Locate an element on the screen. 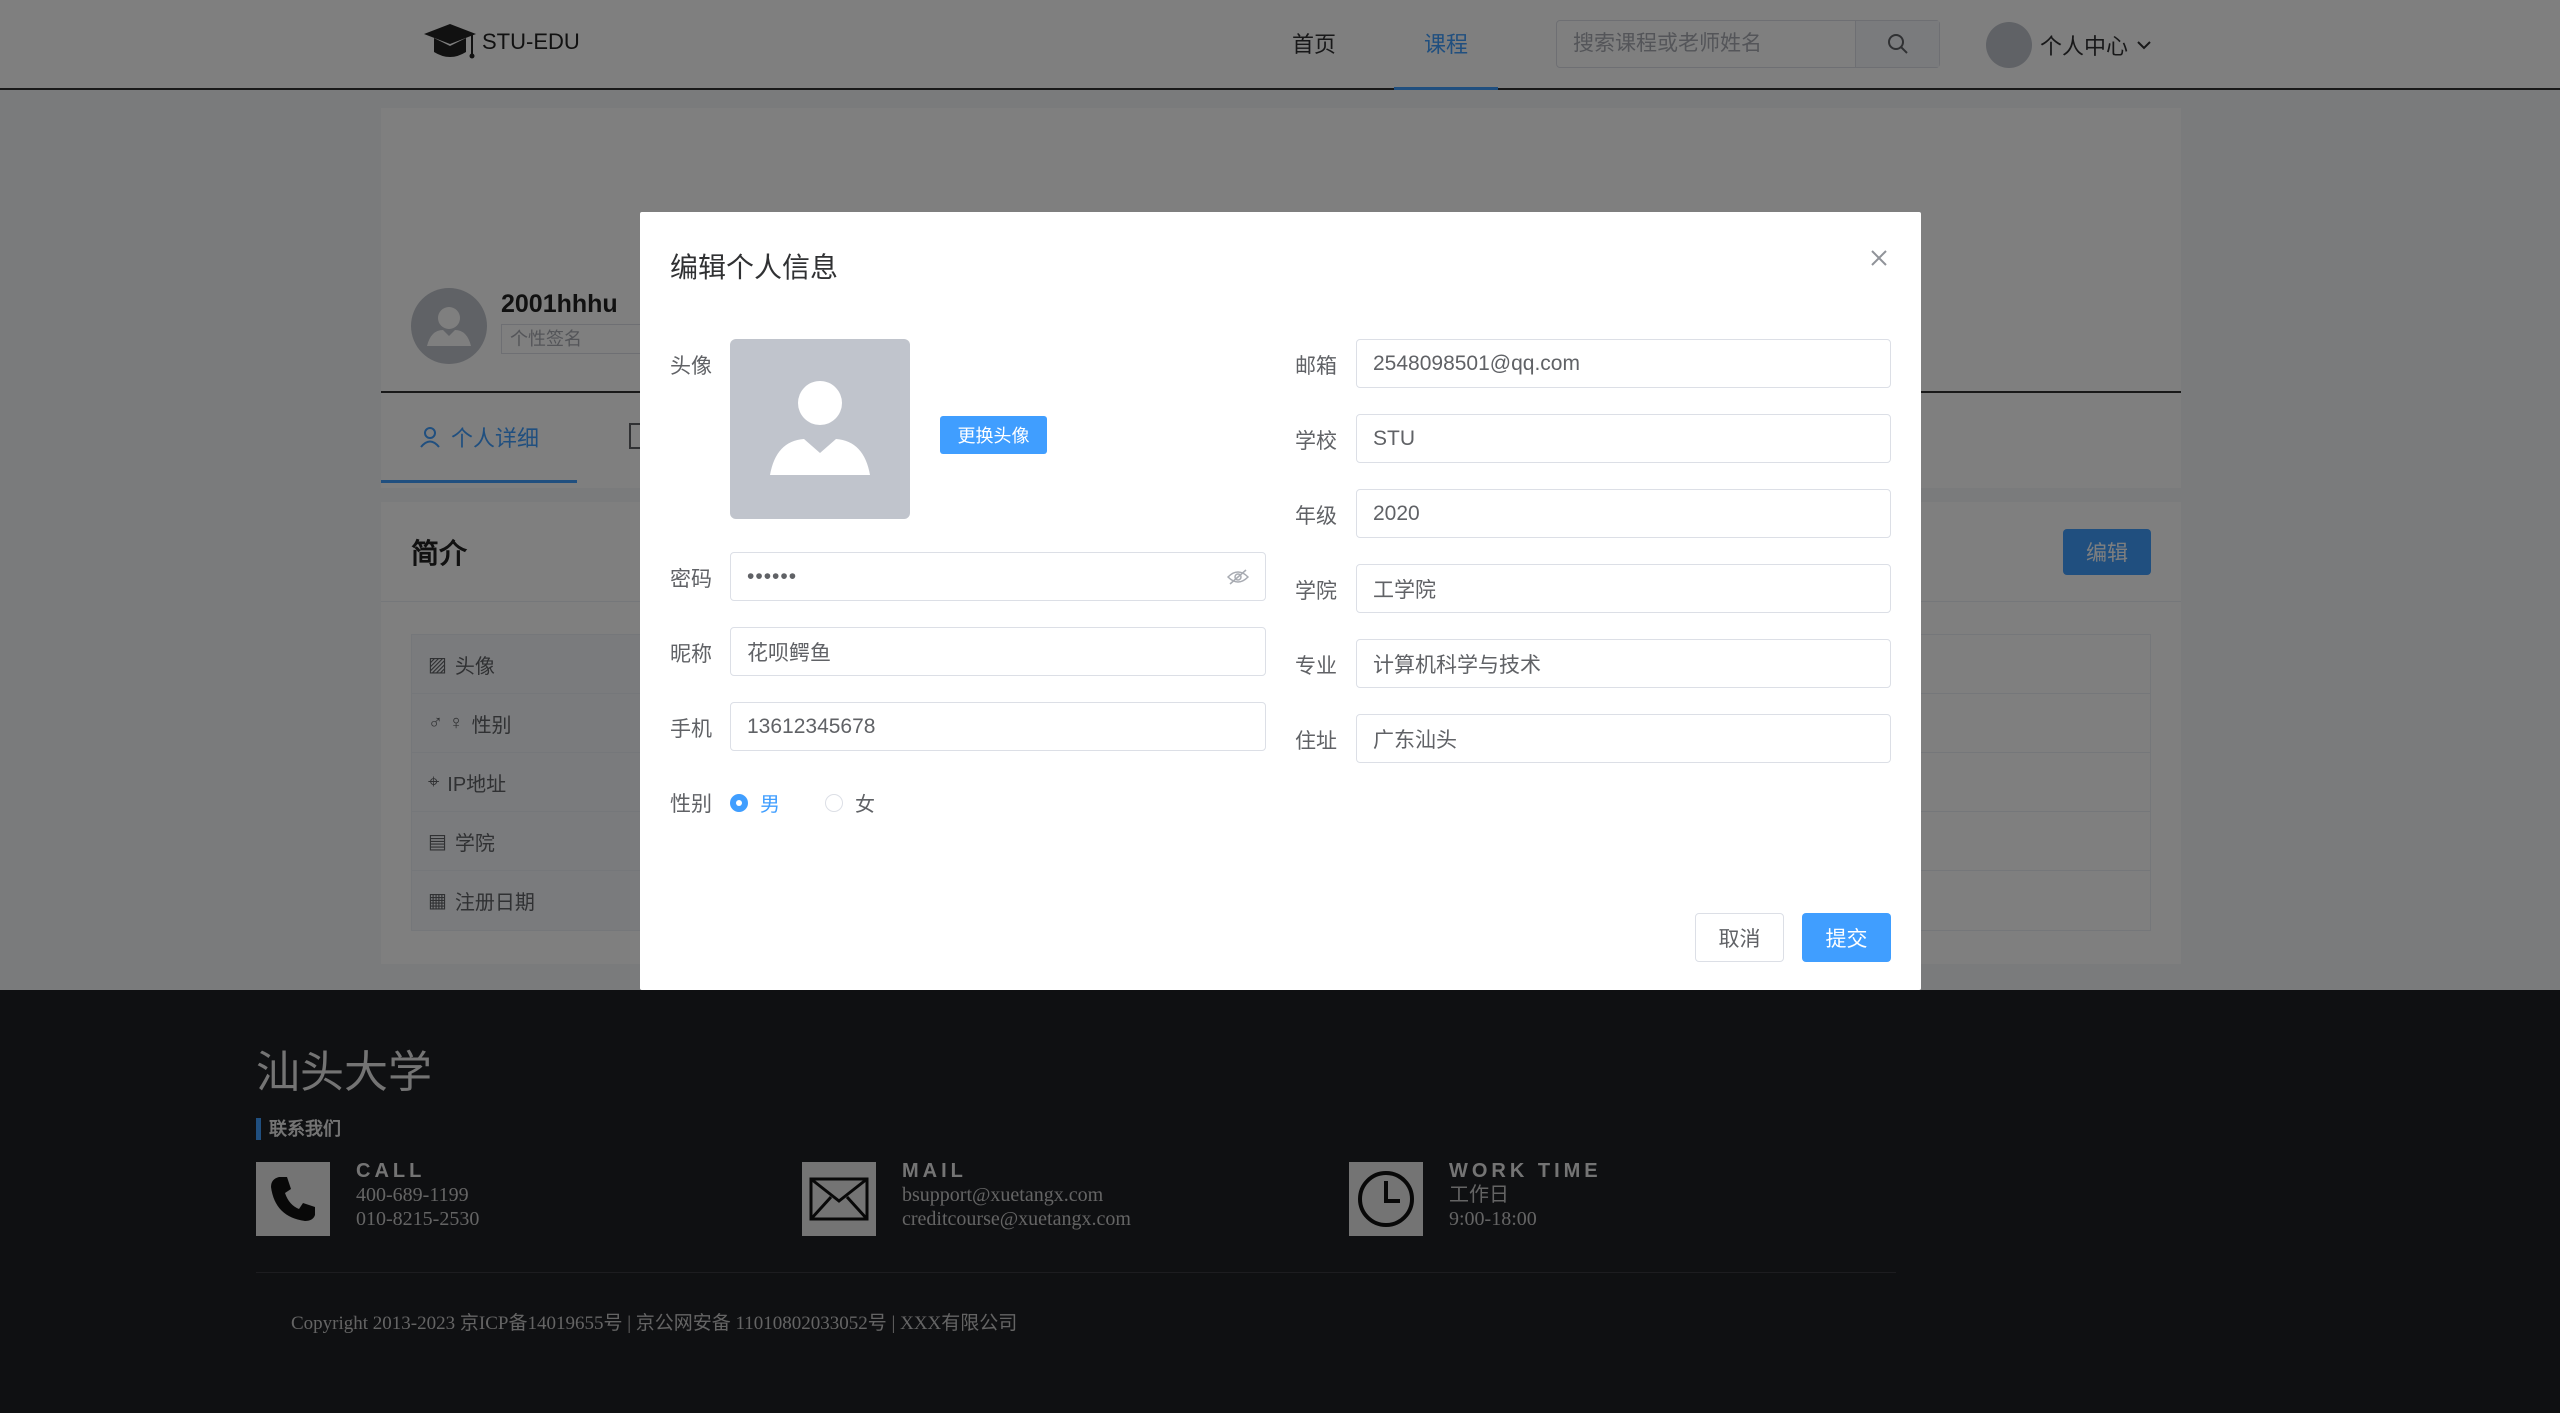  gender-option-female: 女 is located at coordinates (865, 805).